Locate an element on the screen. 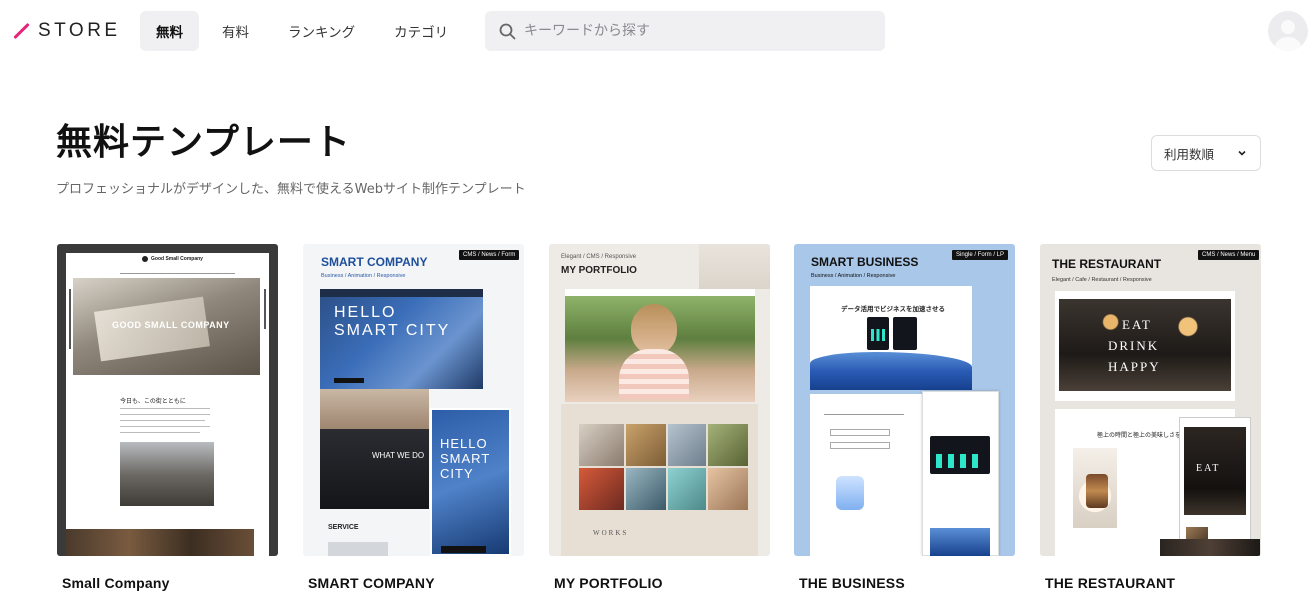 This screenshot has height=597, width=1316. template-name: Small Company is located at coordinates (116, 583).